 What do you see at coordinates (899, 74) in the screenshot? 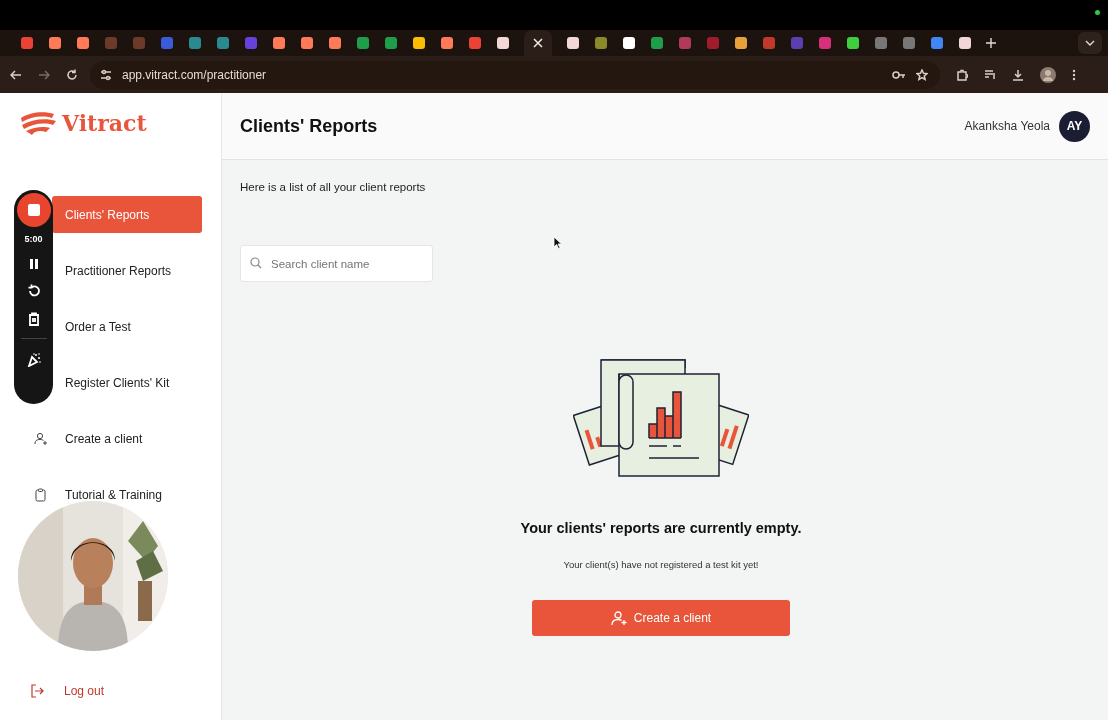
I see `key-icon` at bounding box center [899, 74].